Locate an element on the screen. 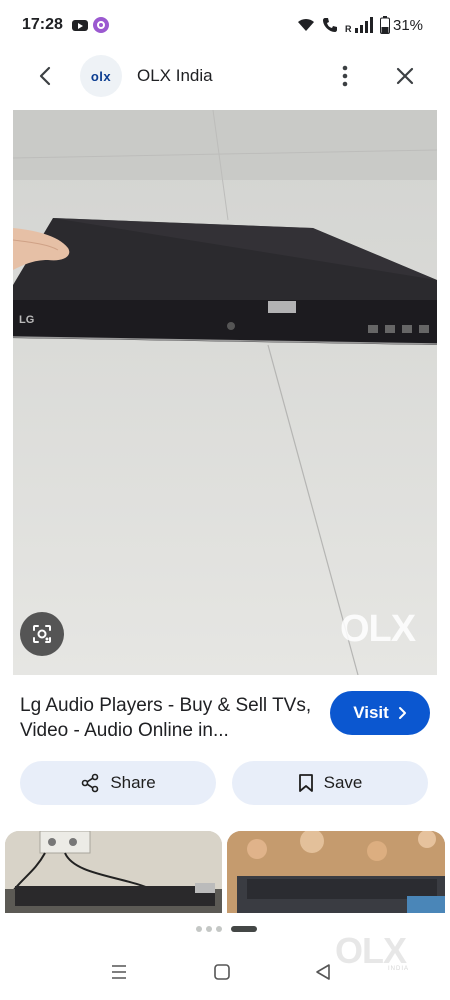  youtube-icon is located at coordinates (80, 25).